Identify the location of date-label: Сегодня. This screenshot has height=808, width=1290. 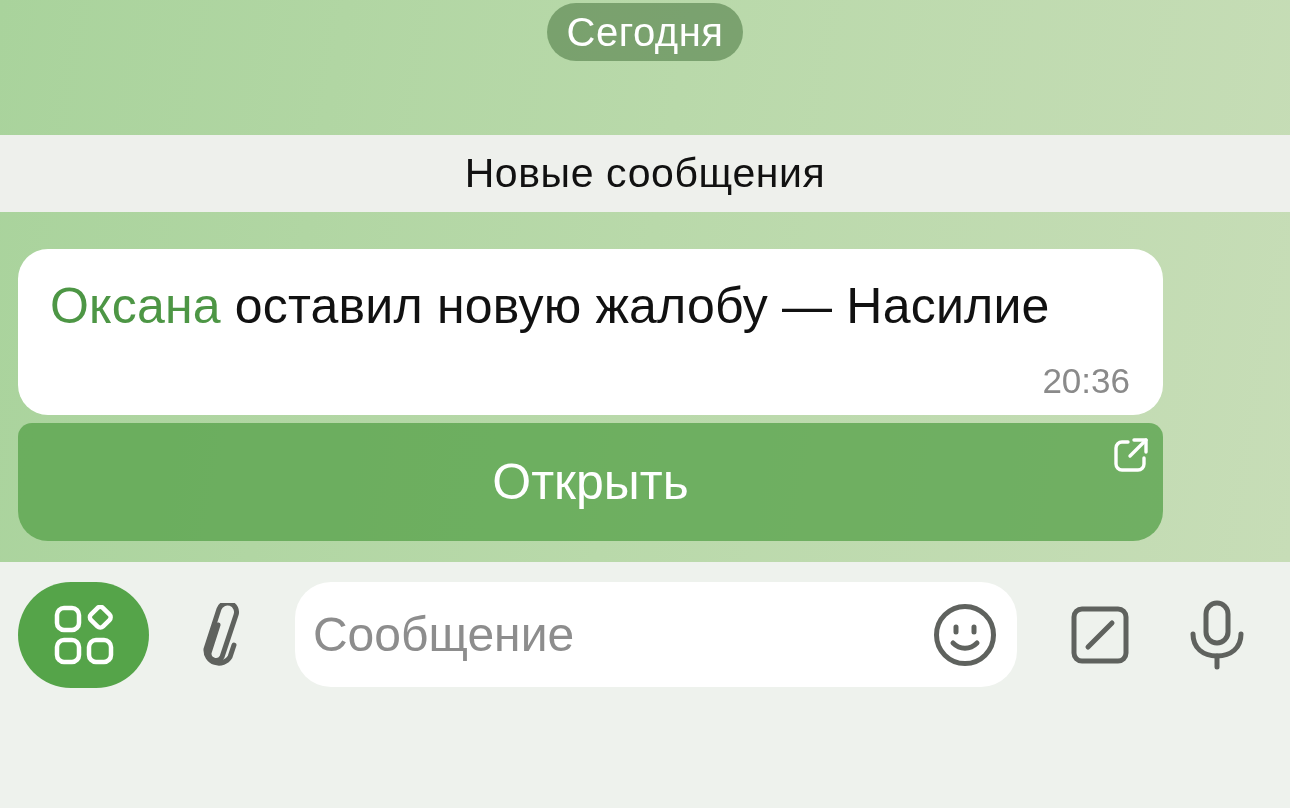
(645, 32).